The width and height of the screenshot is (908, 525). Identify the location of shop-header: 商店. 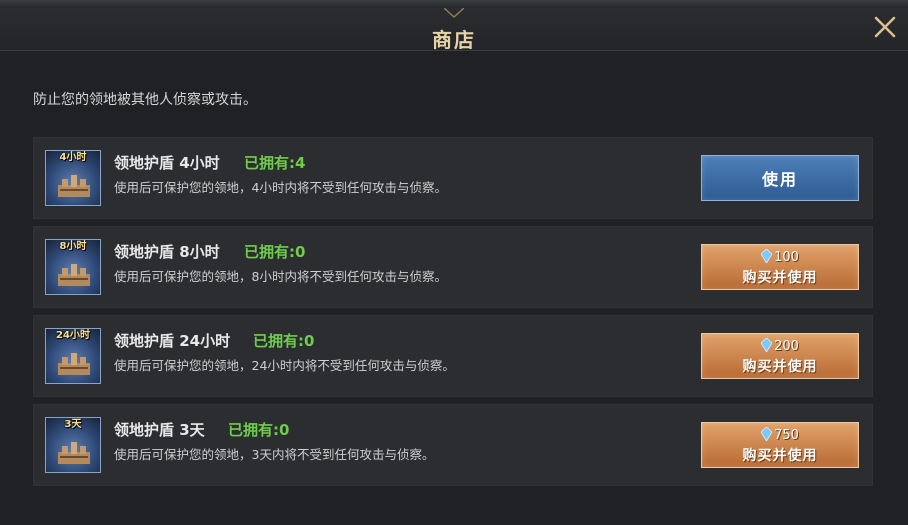
(454, 30).